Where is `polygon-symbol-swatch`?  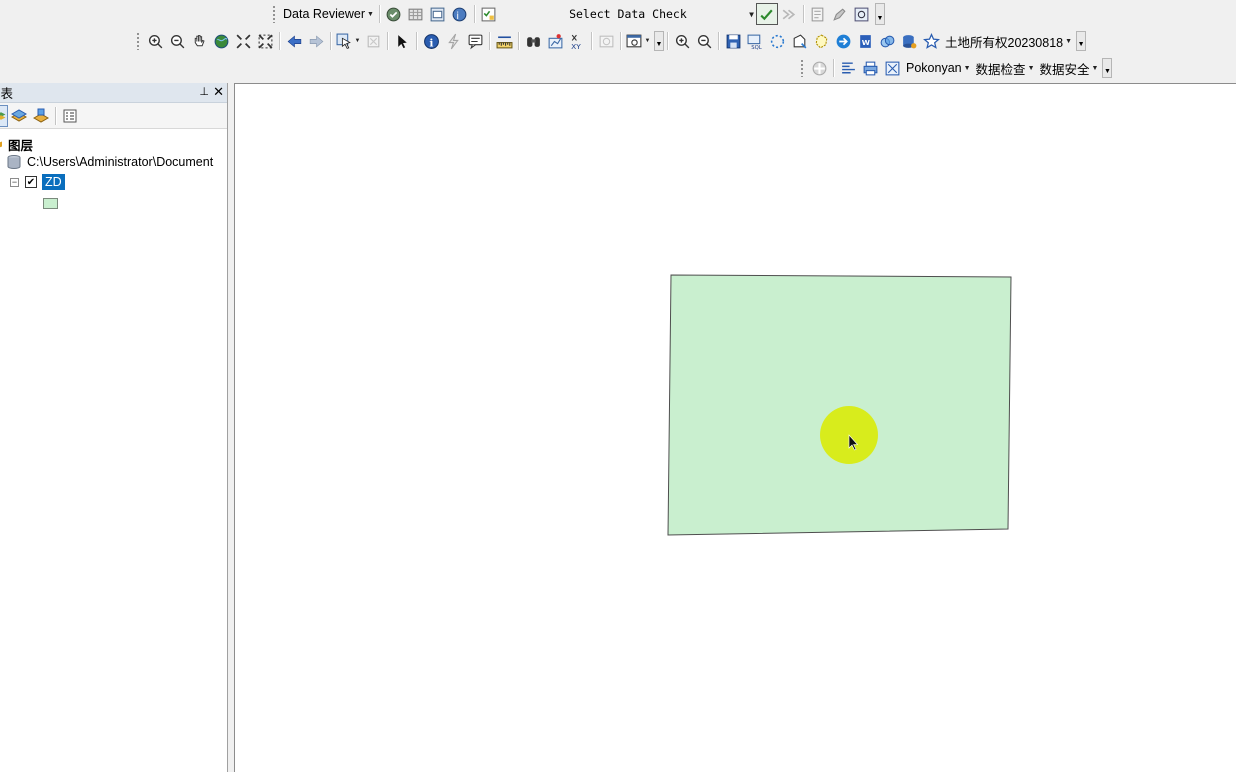 polygon-symbol-swatch is located at coordinates (50, 203).